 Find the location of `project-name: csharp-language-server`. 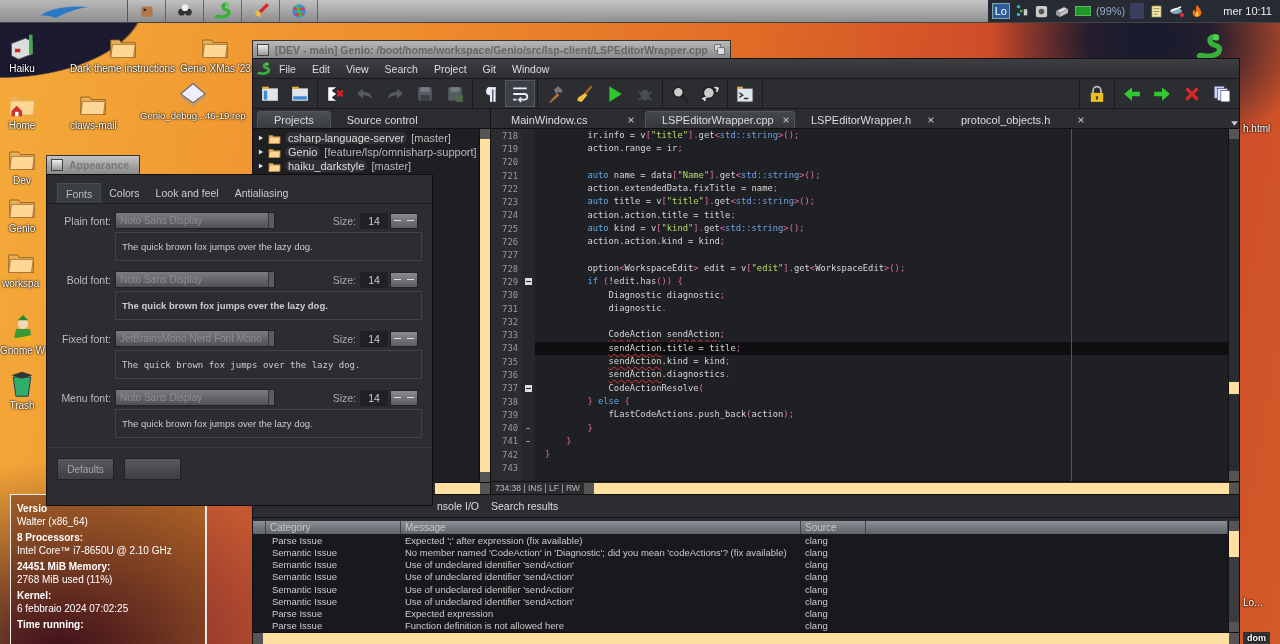

project-name: csharp-language-server is located at coordinates (346, 138).